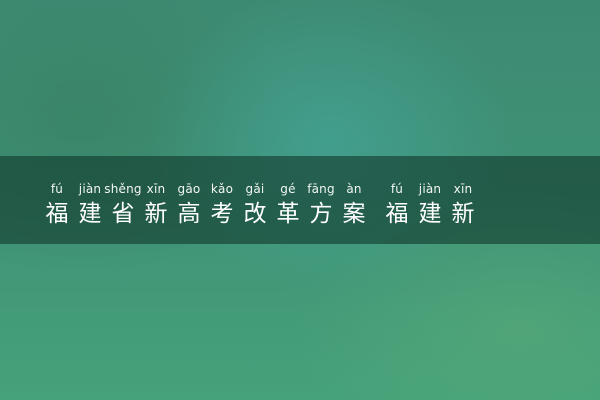 Image resolution: width=600 pixels, height=400 pixels. I want to click on title-character: gé 革, so click(288, 205).